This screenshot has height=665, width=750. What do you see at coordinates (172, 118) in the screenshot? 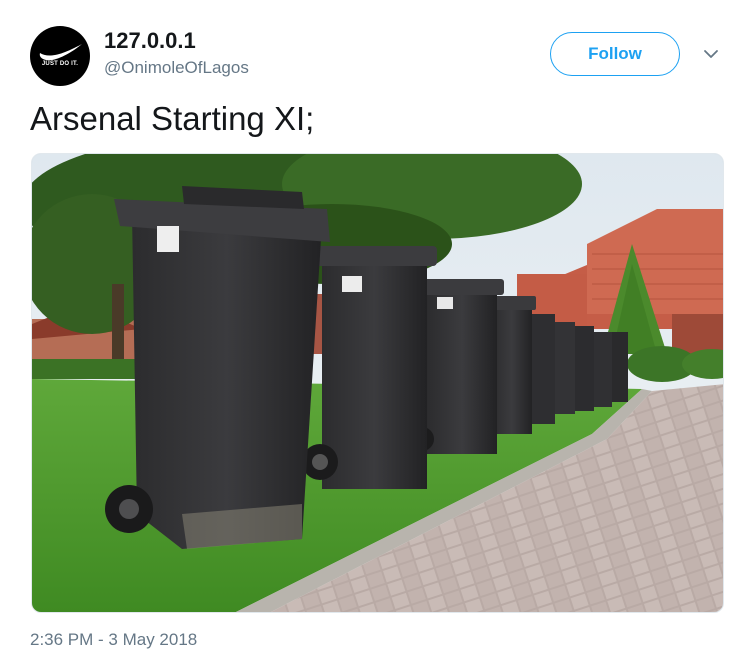
I see `tweet-text: Arsenal Starting XI;` at bounding box center [172, 118].